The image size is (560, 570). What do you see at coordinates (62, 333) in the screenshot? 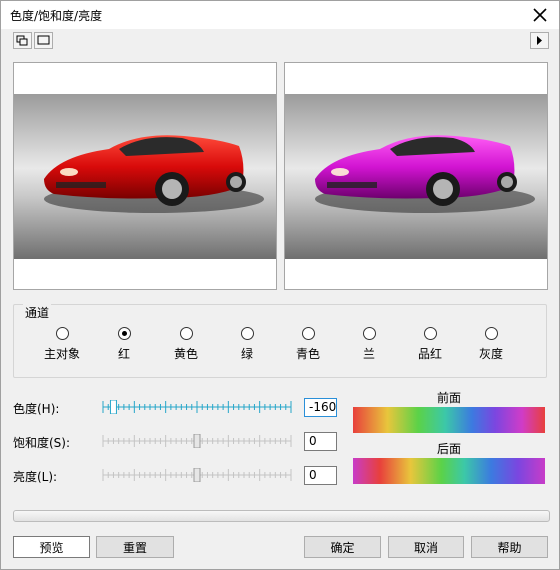
I see `radio-master` at bounding box center [62, 333].